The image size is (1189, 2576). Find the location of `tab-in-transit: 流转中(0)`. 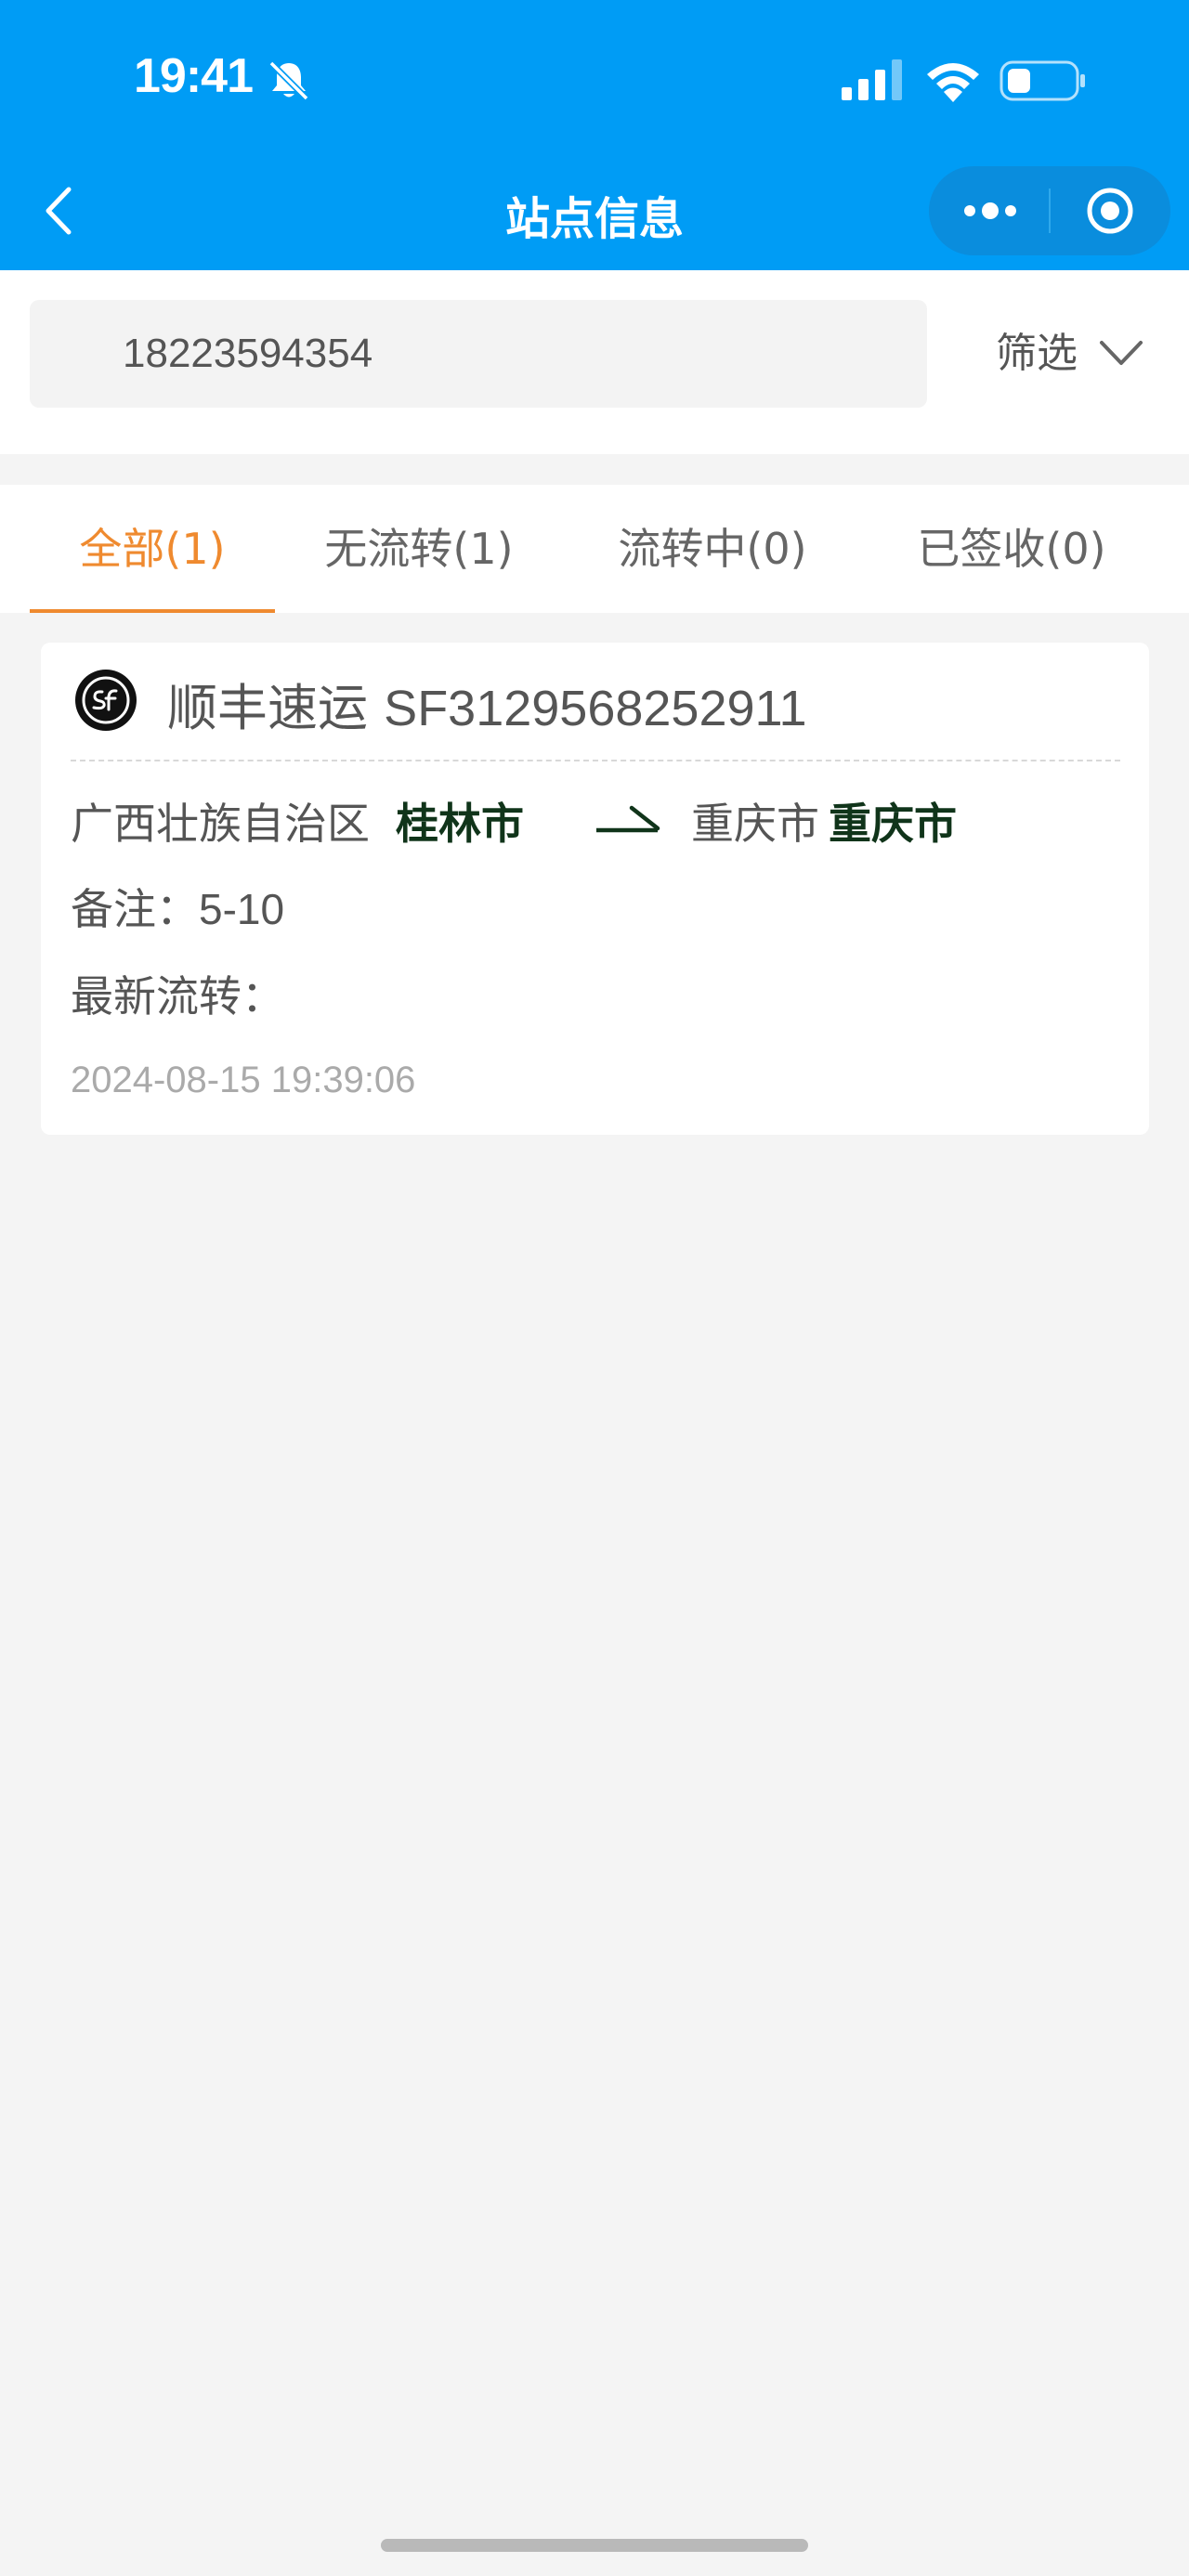

tab-in-transit: 流转中(0) is located at coordinates (712, 549).